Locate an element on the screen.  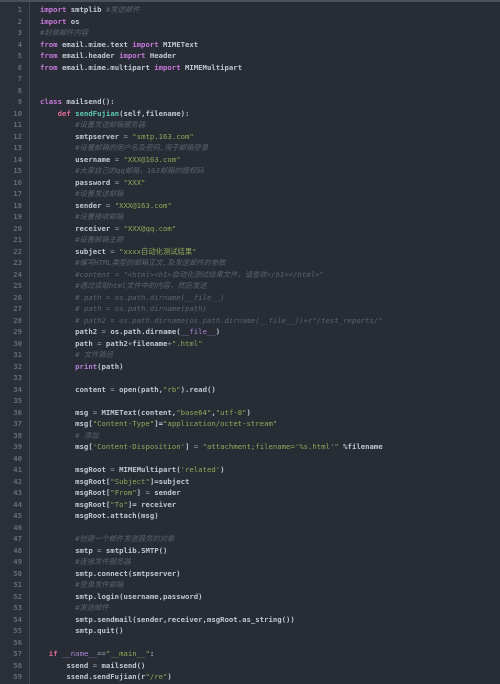
line-number: 40 is located at coordinates (17, 458).